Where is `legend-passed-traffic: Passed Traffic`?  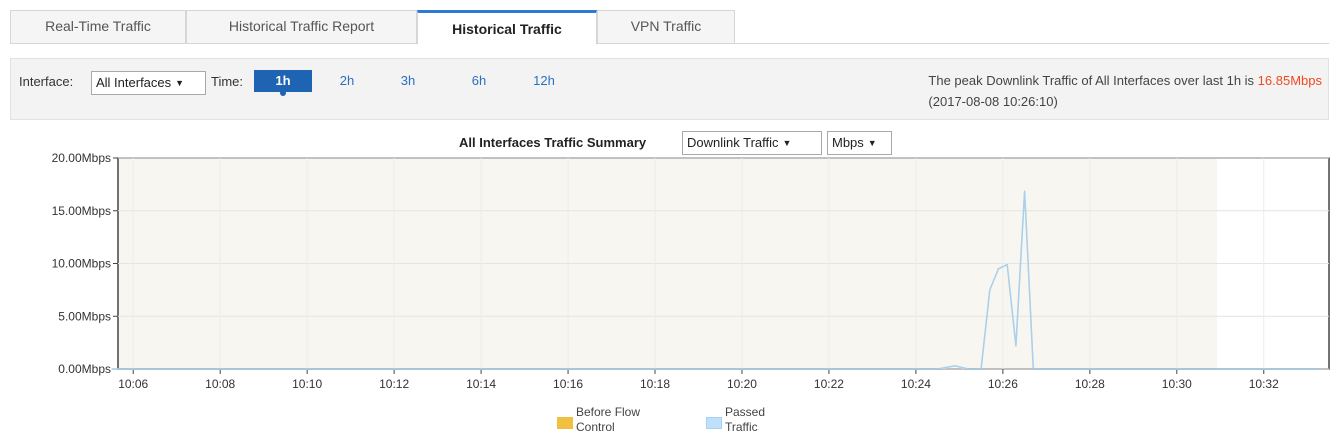
legend-passed-traffic: Passed Traffic is located at coordinates (735, 420).